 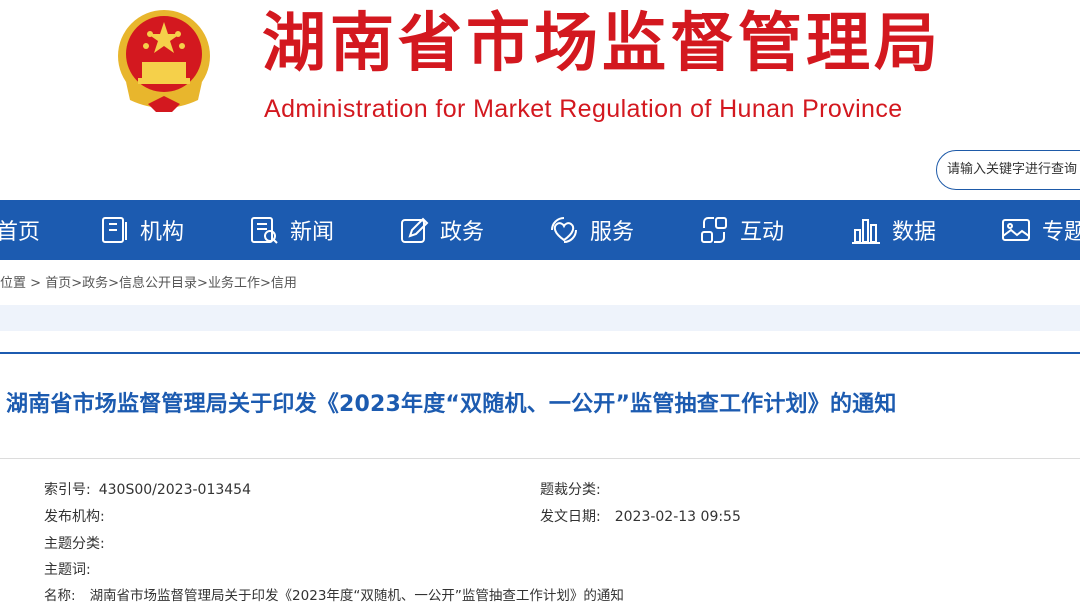 What do you see at coordinates (67, 490) in the screenshot?
I see `meta-label: 索引号:` at bounding box center [67, 490].